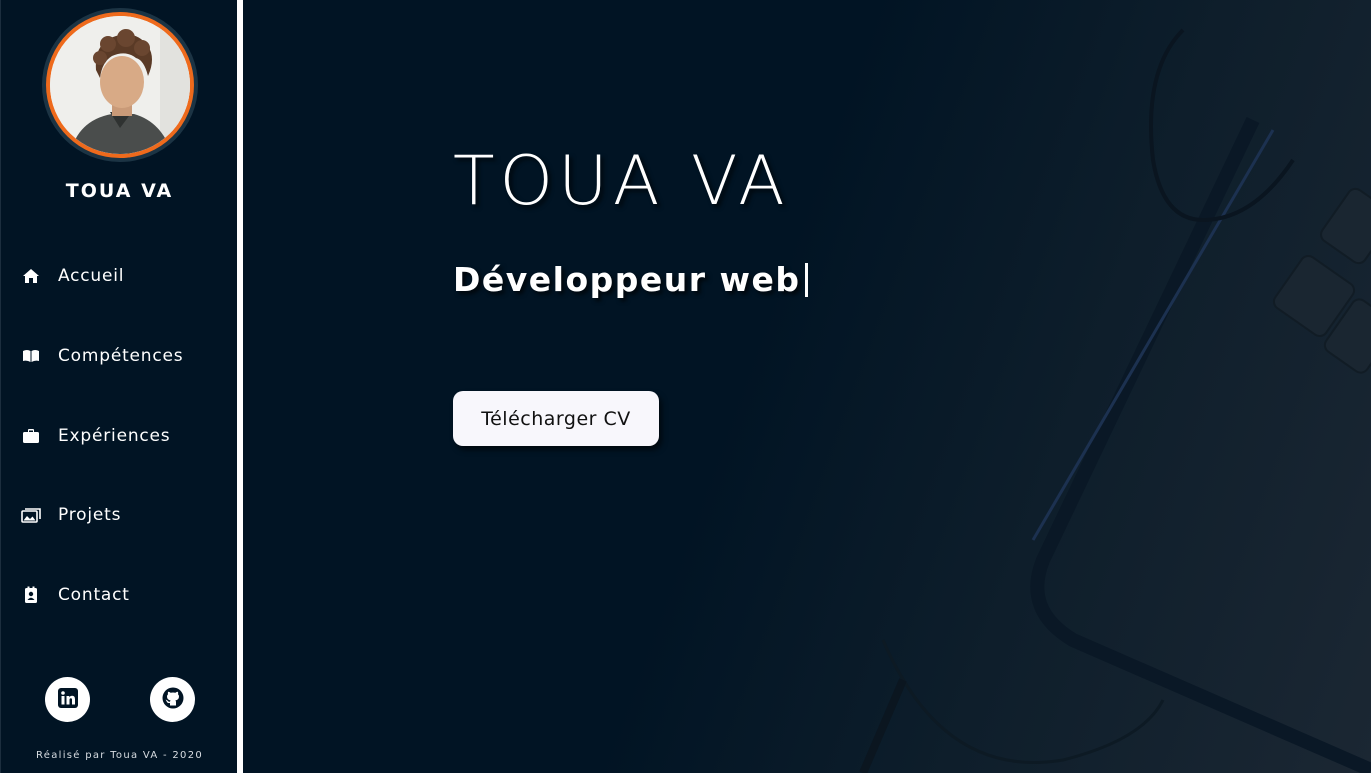  What do you see at coordinates (31, 356) in the screenshot?
I see `book-icon` at bounding box center [31, 356].